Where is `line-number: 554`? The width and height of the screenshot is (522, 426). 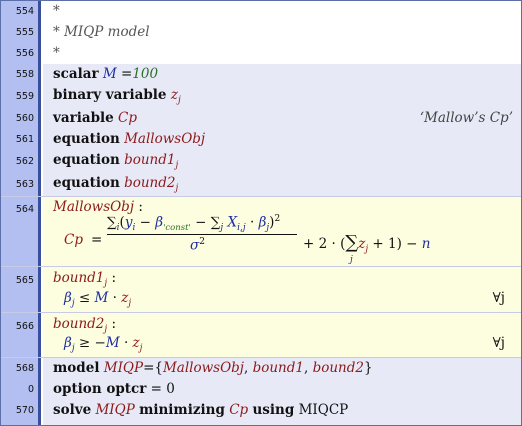 line-number: 554 is located at coordinates (19, 11).